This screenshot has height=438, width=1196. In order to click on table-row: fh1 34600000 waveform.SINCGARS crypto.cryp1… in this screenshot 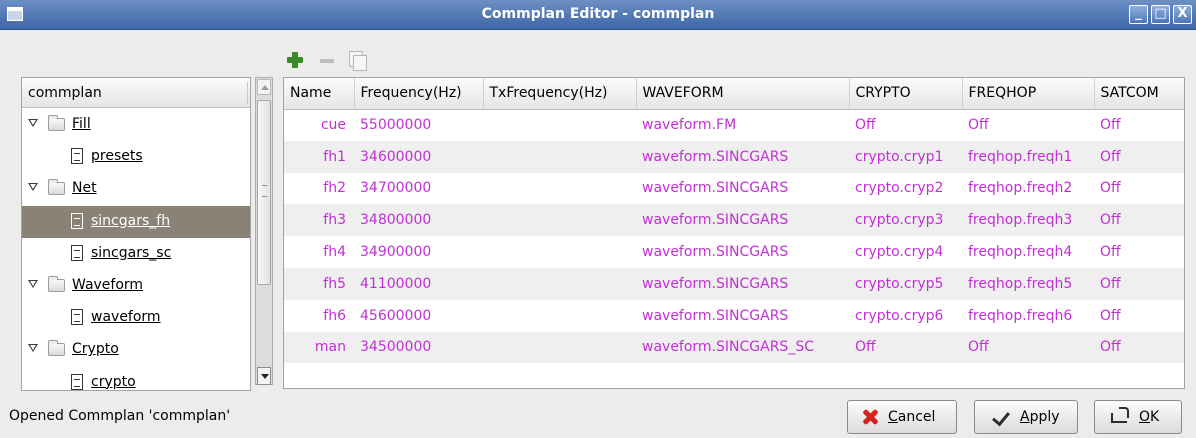, I will do `click(734, 156)`.